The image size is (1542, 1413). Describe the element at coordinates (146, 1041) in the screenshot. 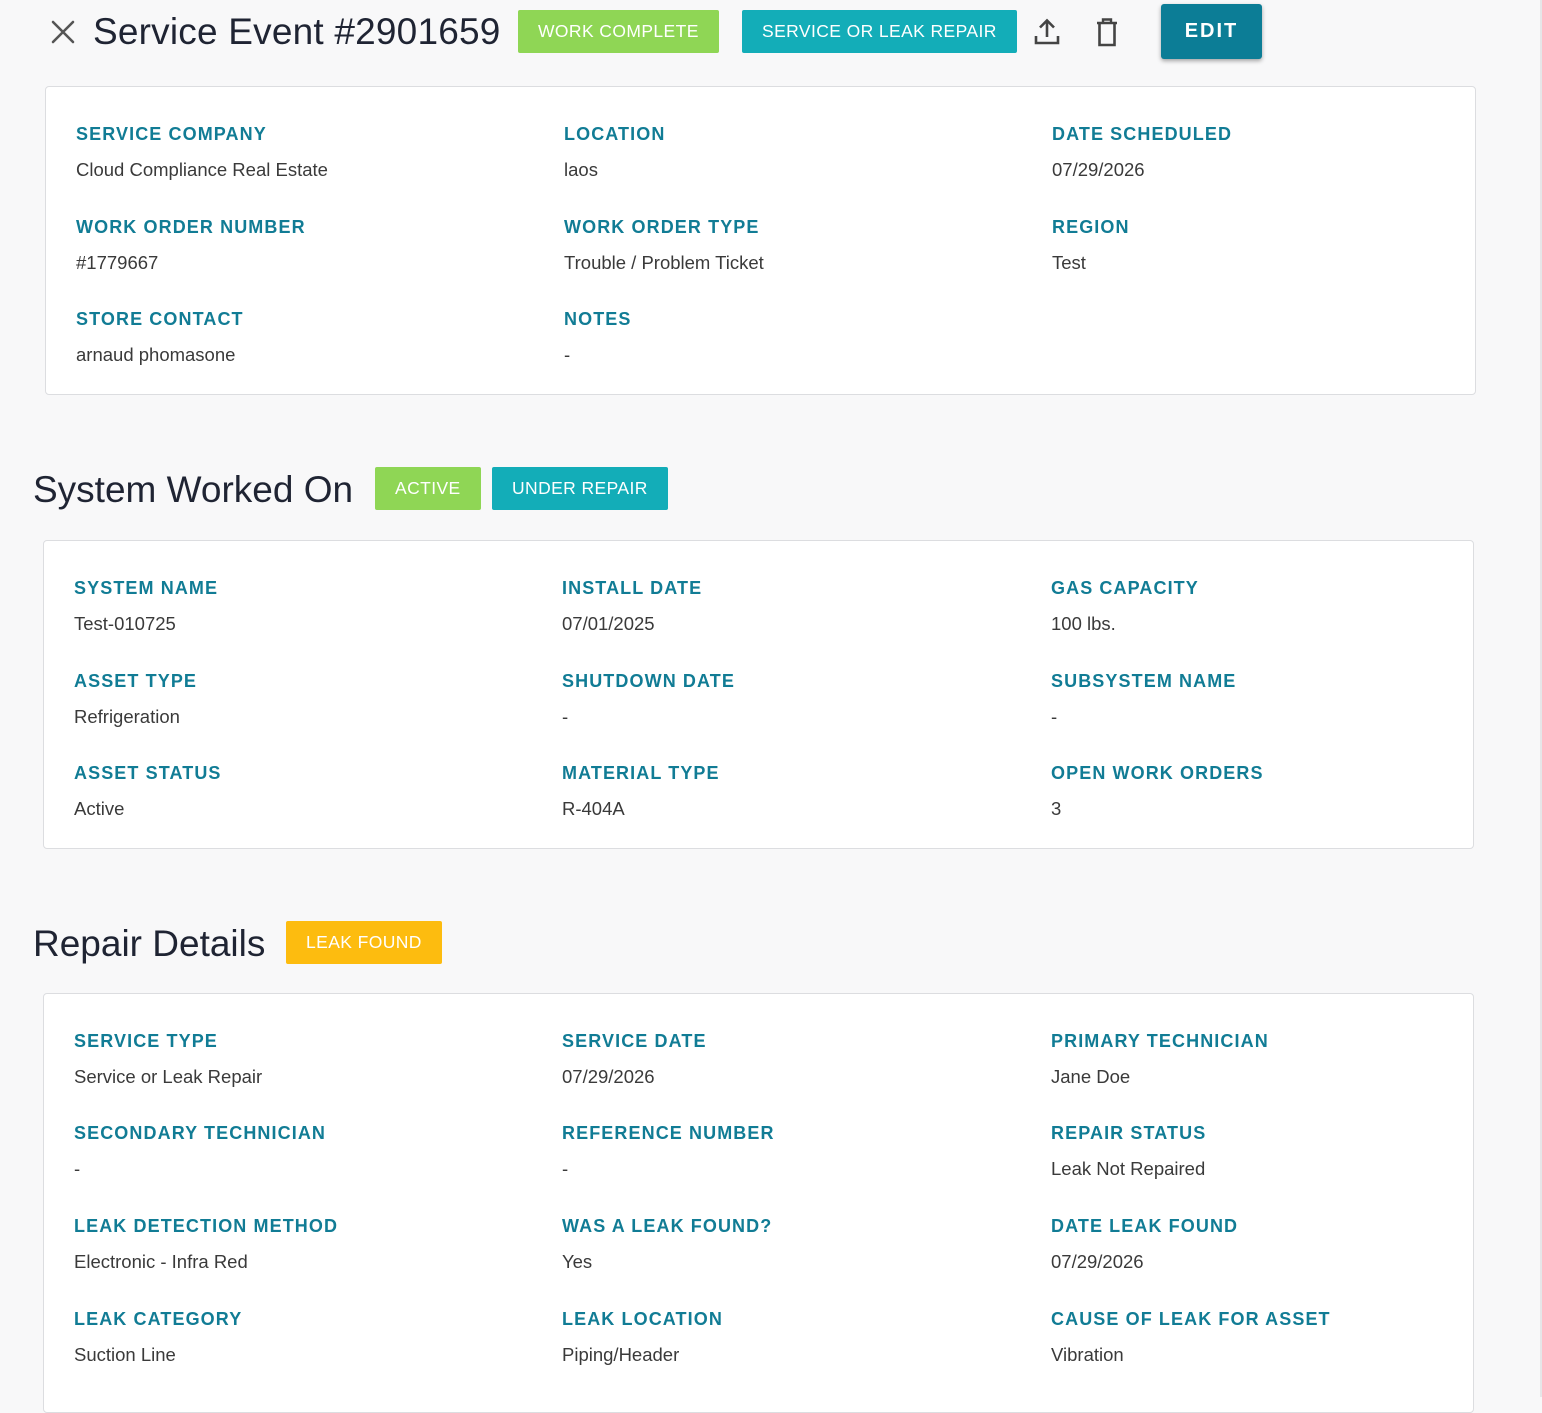

I see `field-label: SERVICE TYPE` at that location.